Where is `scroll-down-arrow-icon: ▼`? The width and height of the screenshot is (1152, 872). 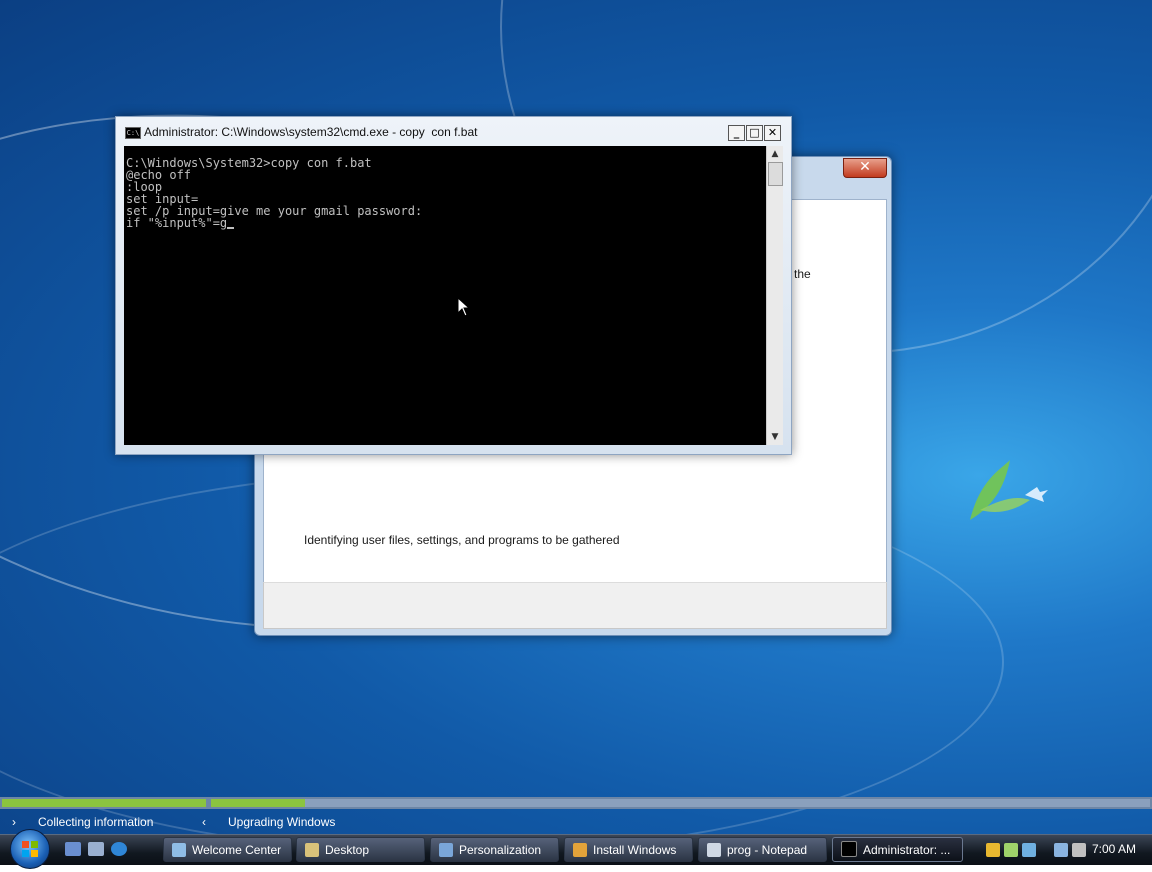
scroll-down-arrow-icon: ▼ is located at coordinates (775, 437).